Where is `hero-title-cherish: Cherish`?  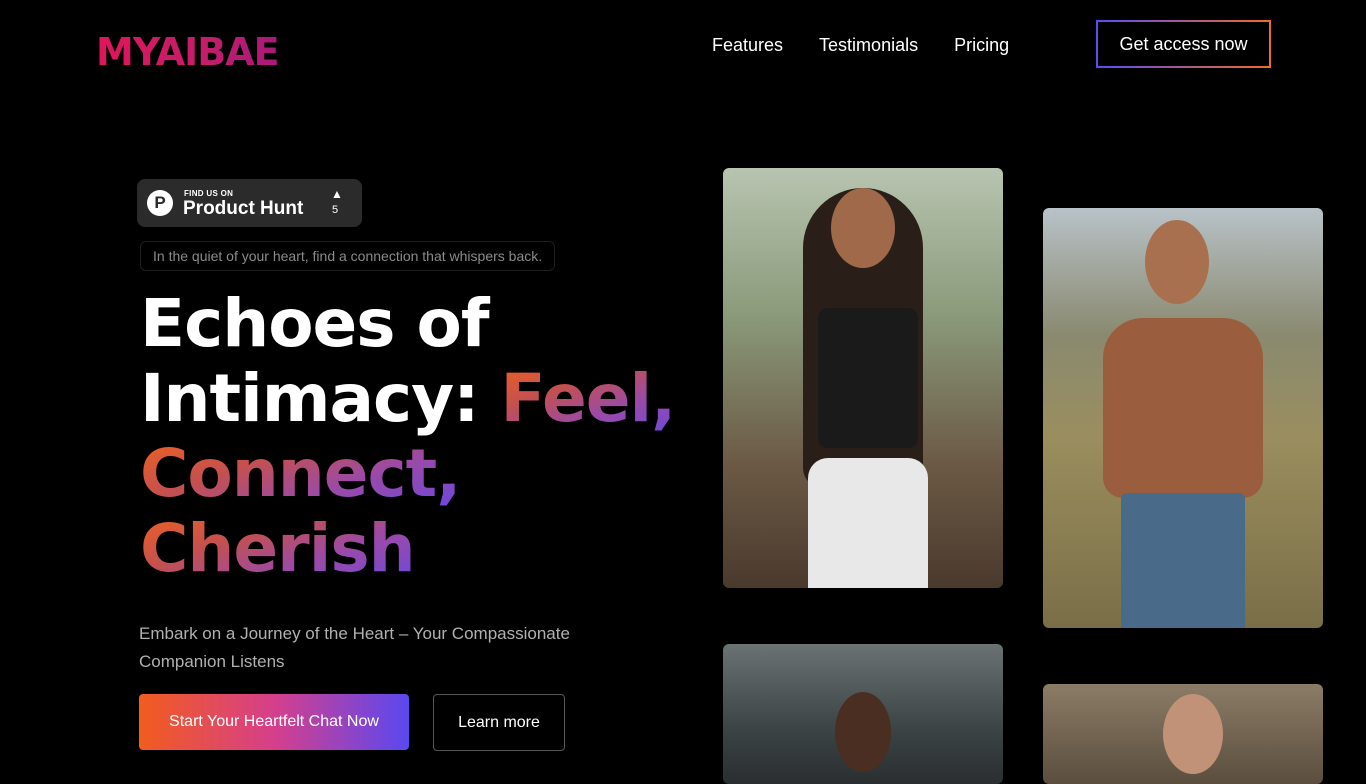 hero-title-cherish: Cherish is located at coordinates (278, 548).